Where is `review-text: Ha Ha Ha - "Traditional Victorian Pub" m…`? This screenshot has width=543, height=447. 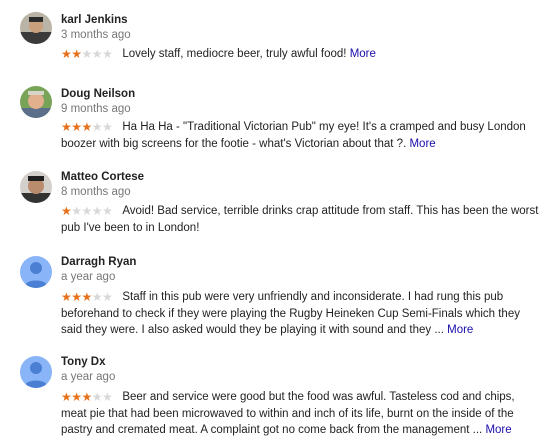 review-text: Ha Ha Ha - "Traditional Victorian Pub" m… is located at coordinates (293, 135).